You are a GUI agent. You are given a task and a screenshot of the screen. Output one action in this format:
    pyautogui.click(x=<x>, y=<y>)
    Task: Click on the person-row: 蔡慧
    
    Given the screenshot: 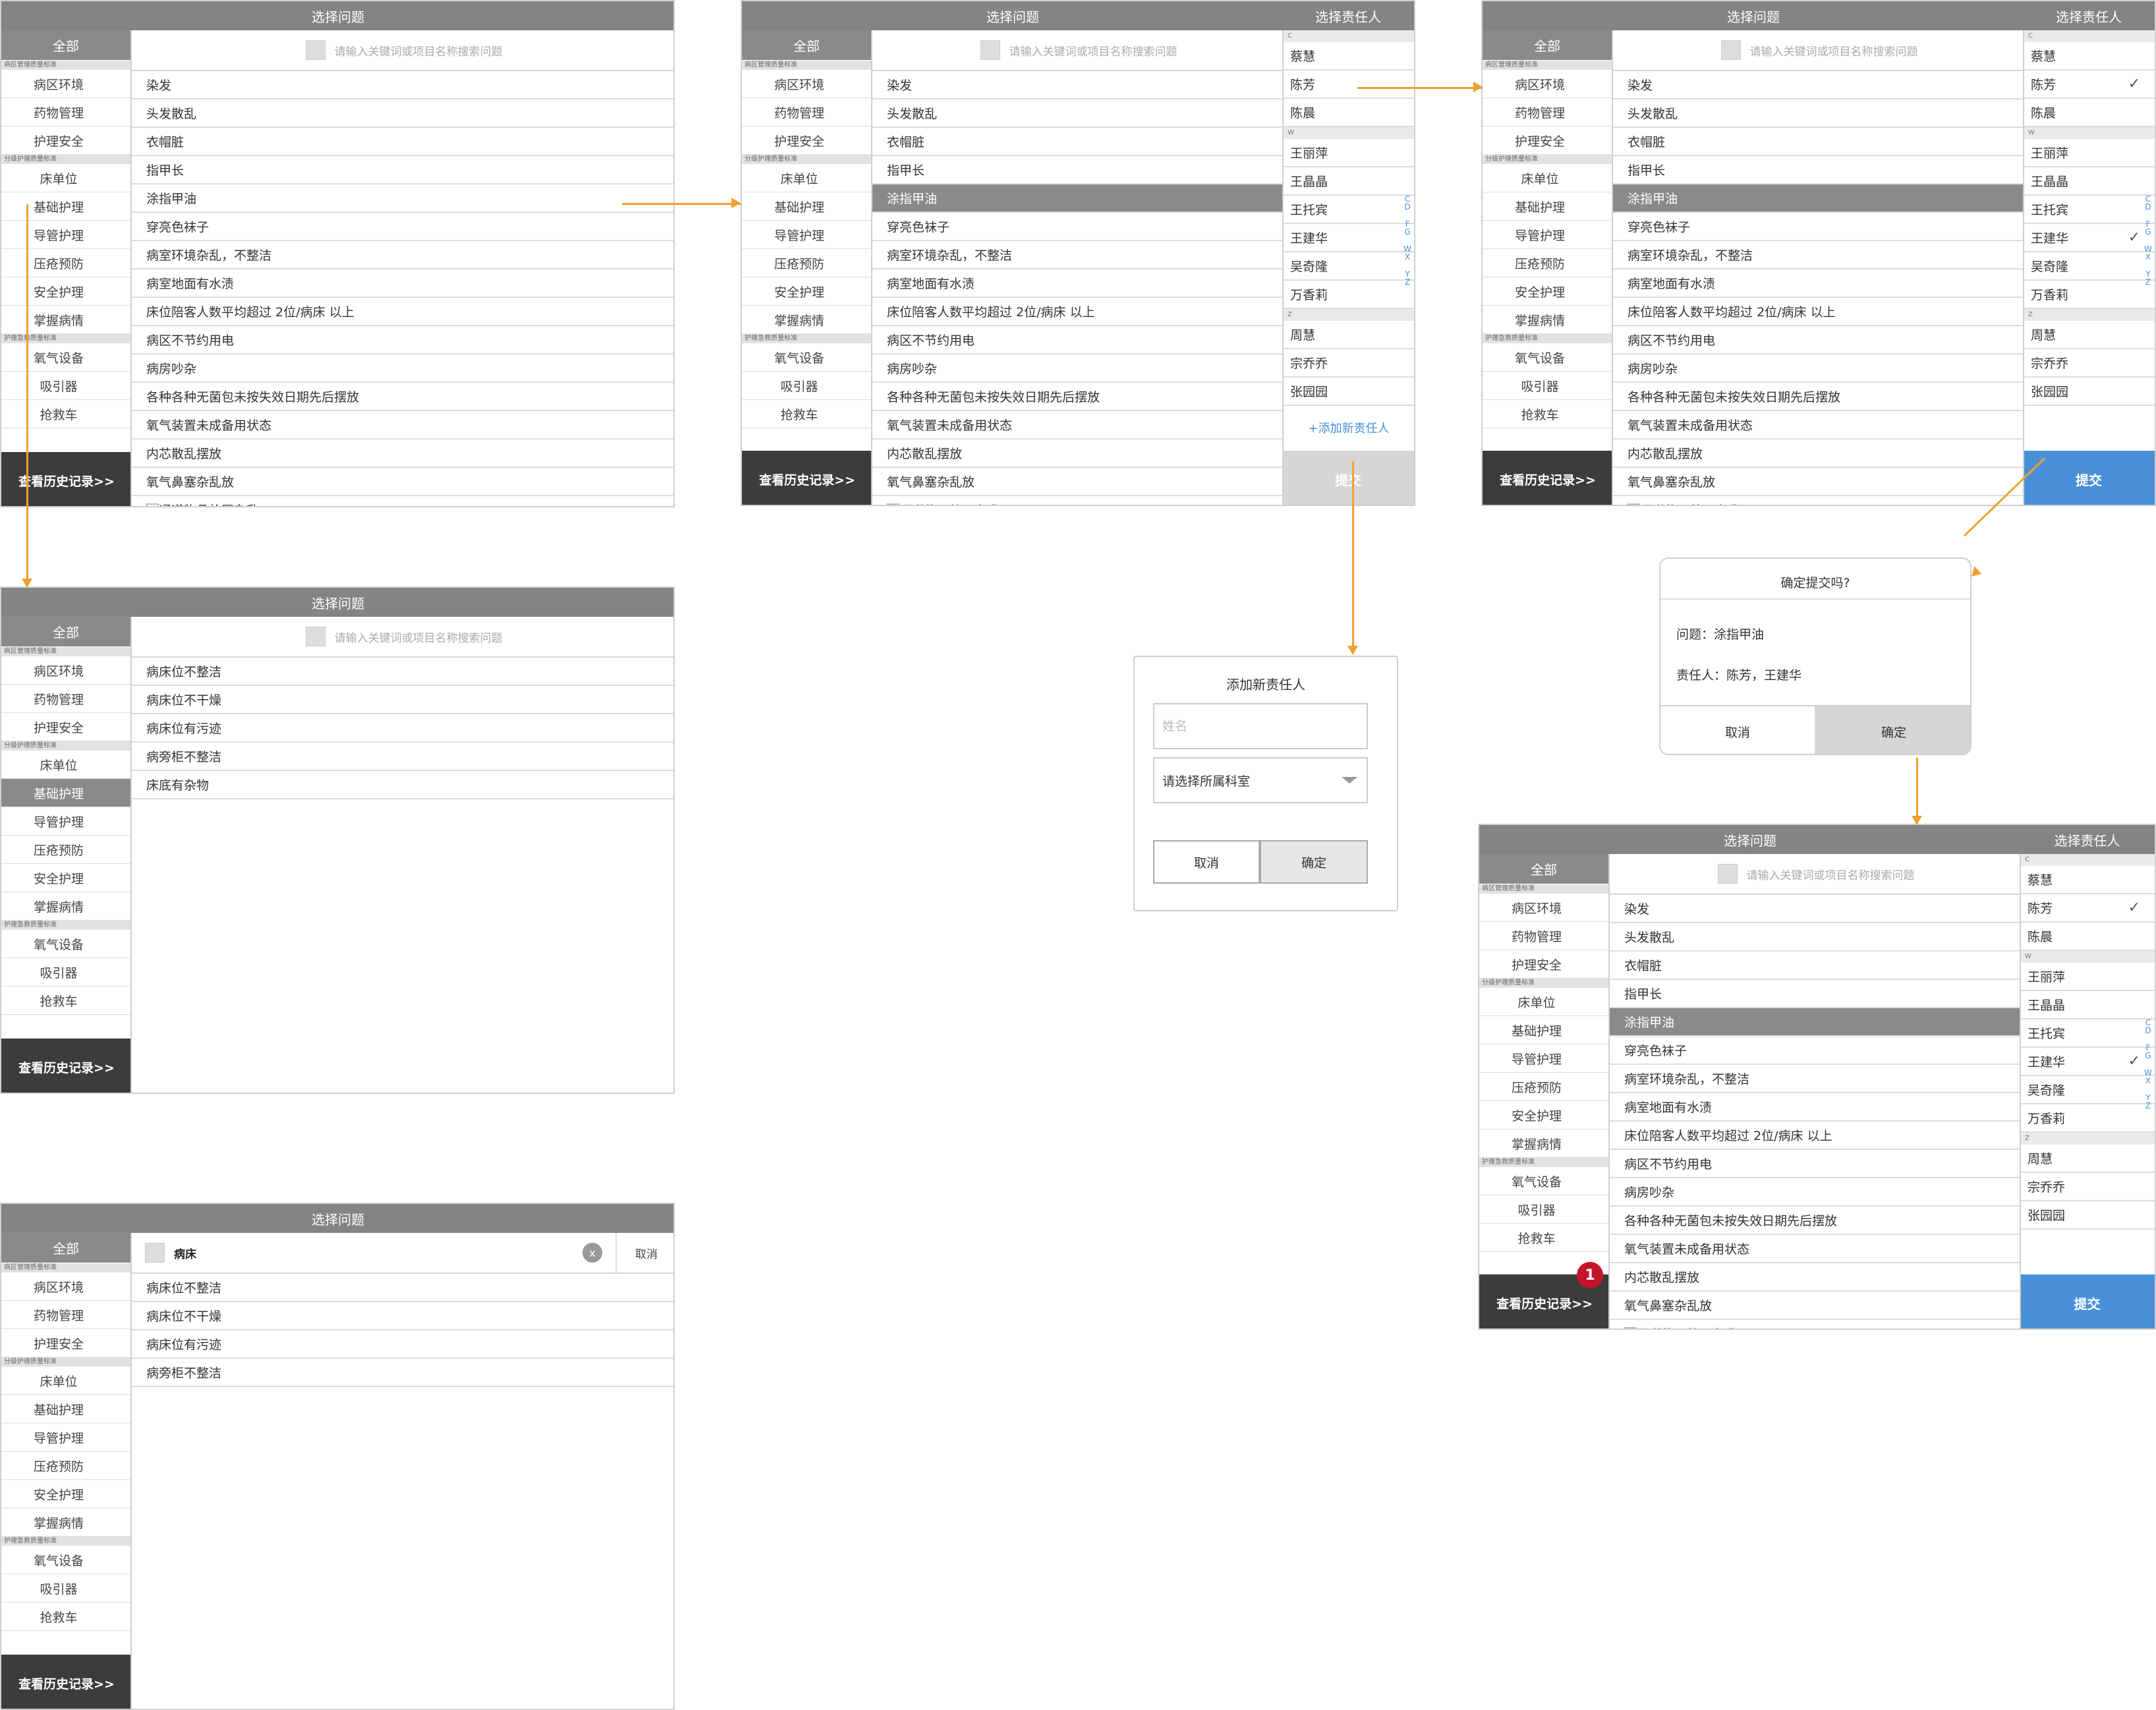 What is the action you would take?
    pyautogui.click(x=2089, y=56)
    